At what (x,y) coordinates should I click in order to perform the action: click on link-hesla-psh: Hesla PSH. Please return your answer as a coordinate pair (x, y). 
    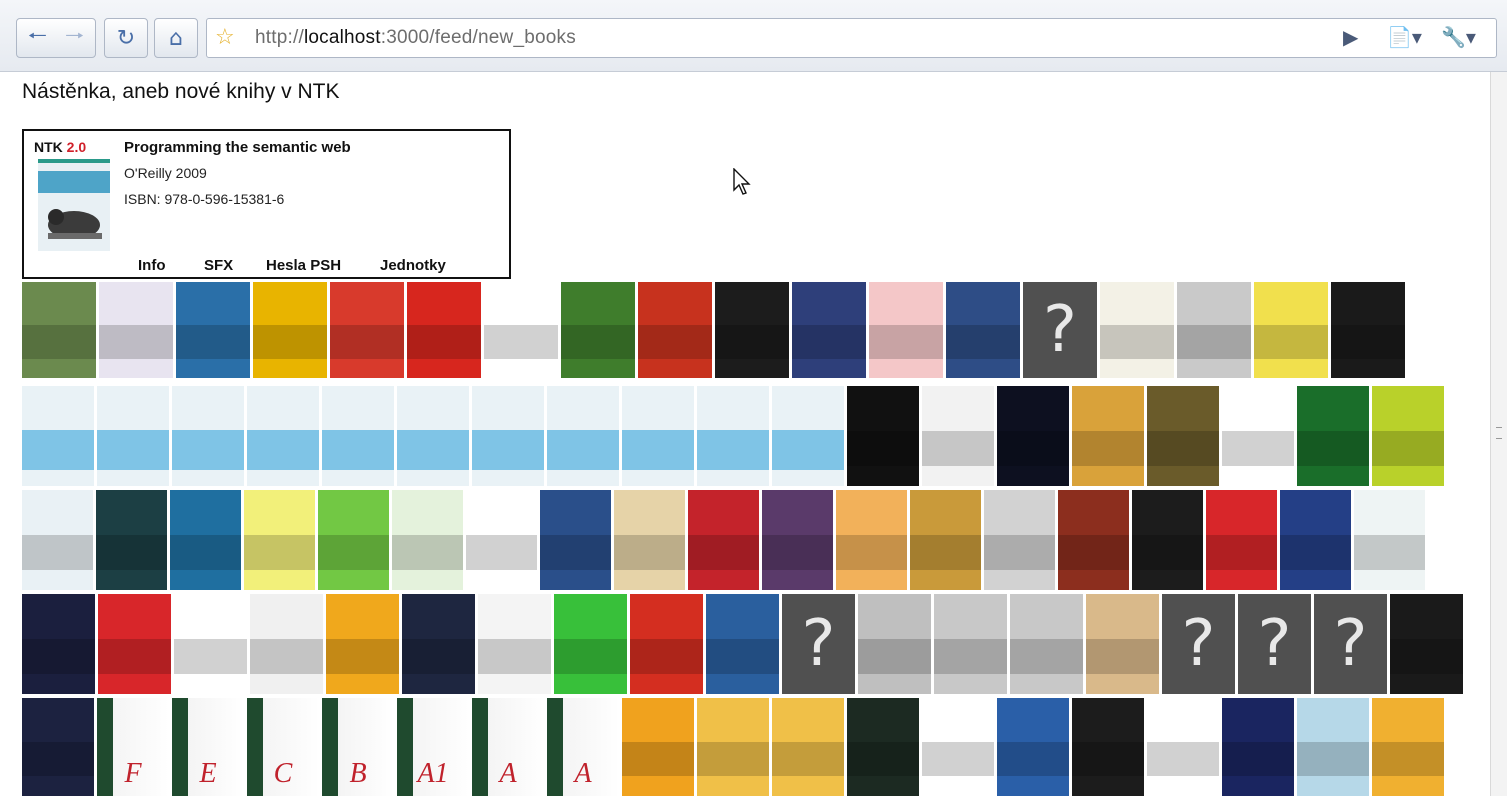
    Looking at the image, I should click on (303, 265).